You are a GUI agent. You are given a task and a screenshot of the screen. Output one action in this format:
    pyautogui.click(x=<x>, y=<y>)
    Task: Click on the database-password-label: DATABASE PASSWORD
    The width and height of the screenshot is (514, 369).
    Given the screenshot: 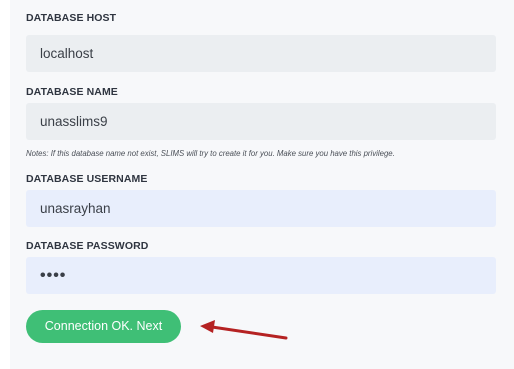 What is the action you would take?
    pyautogui.click(x=87, y=246)
    